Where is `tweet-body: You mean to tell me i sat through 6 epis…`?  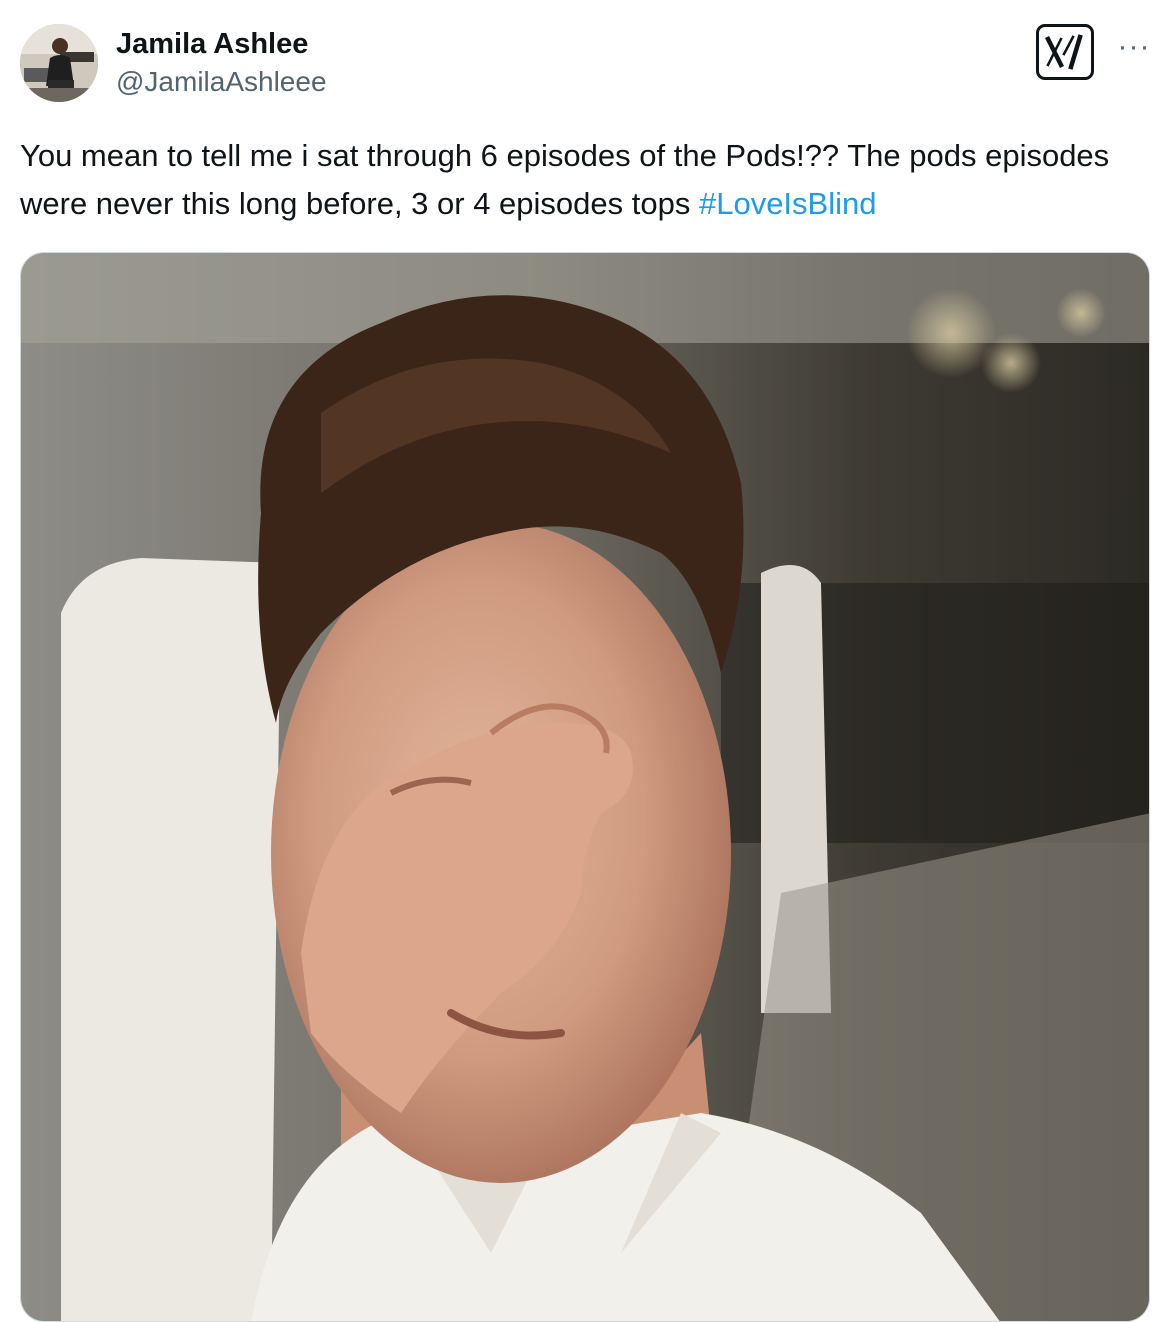
tweet-body: You mean to tell me i sat through 6 epis… is located at coordinates (565, 179).